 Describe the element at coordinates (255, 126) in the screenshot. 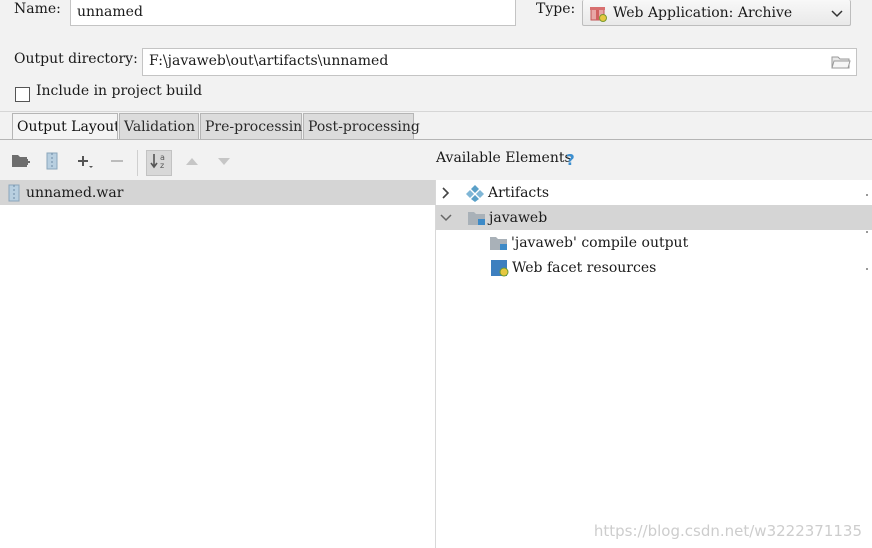

I see `tab-pre-processing: Pre-processing` at that location.